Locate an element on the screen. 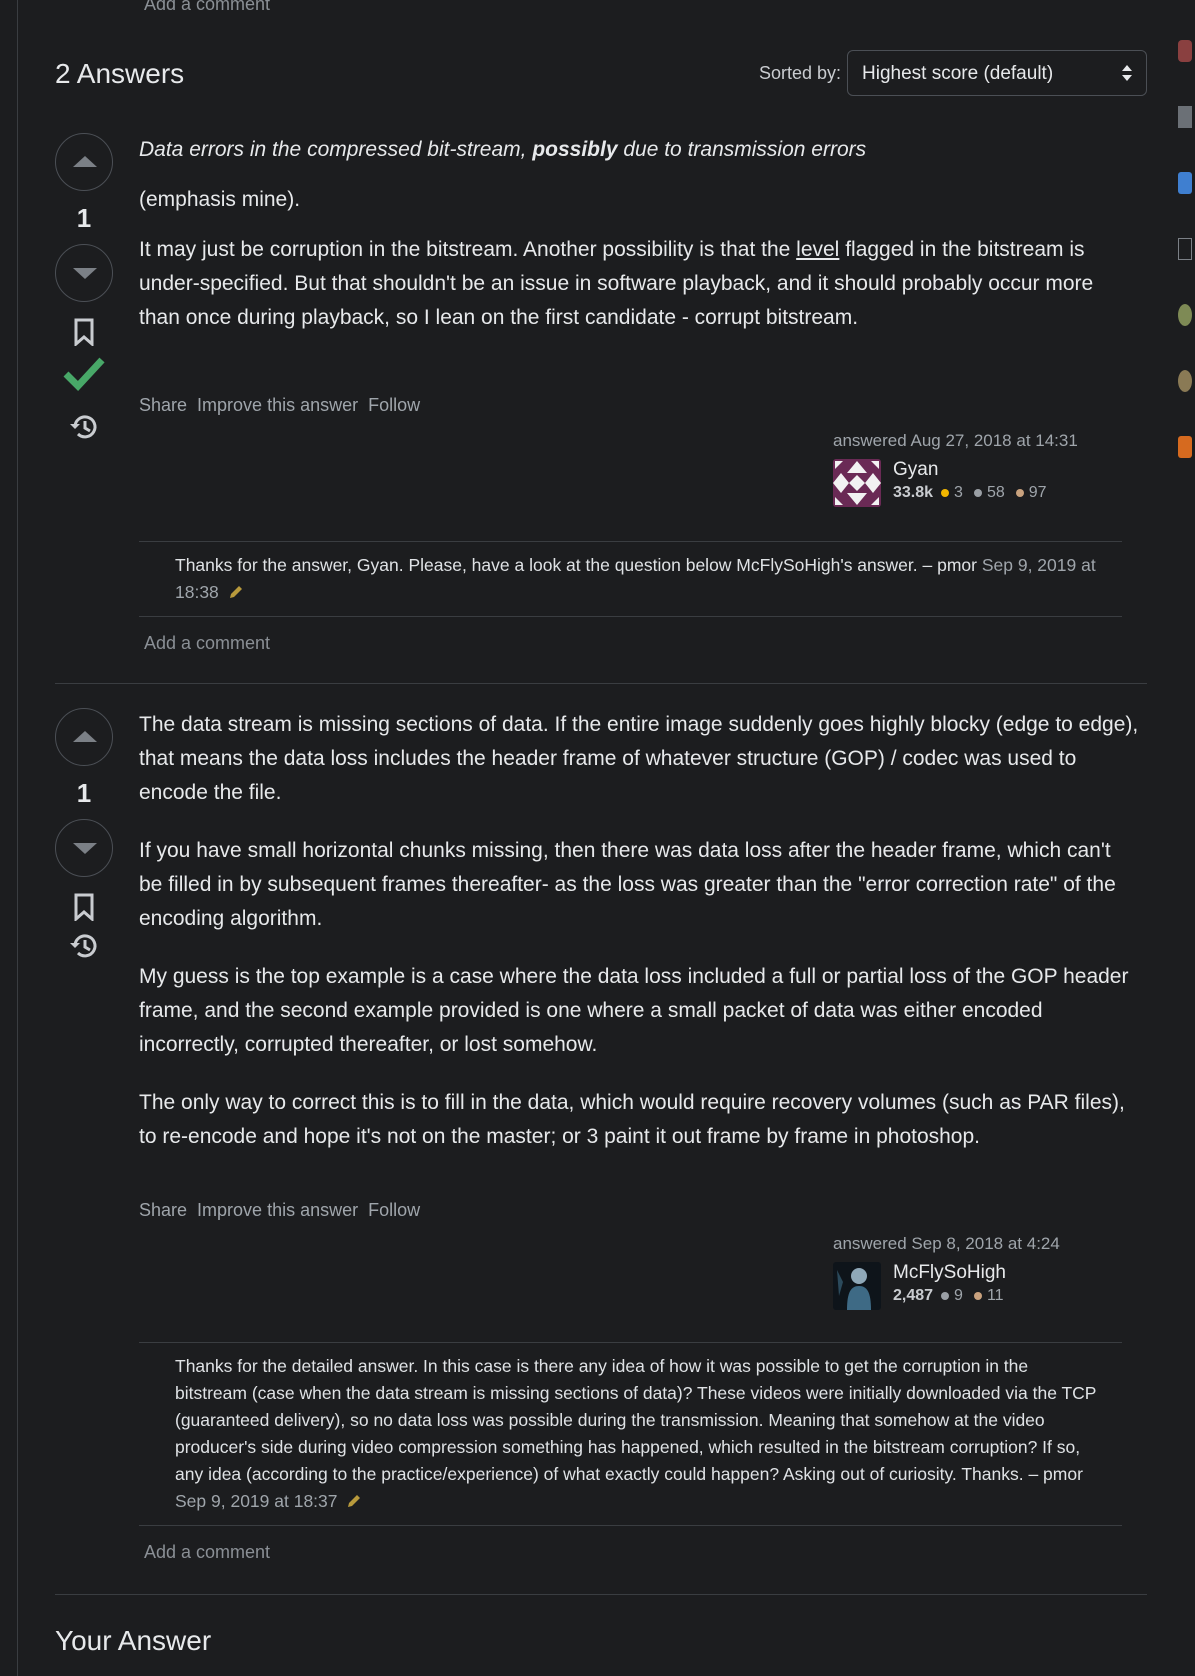 The height and width of the screenshot is (1676, 1195). reputation-score: 33.8k is located at coordinates (913, 492).